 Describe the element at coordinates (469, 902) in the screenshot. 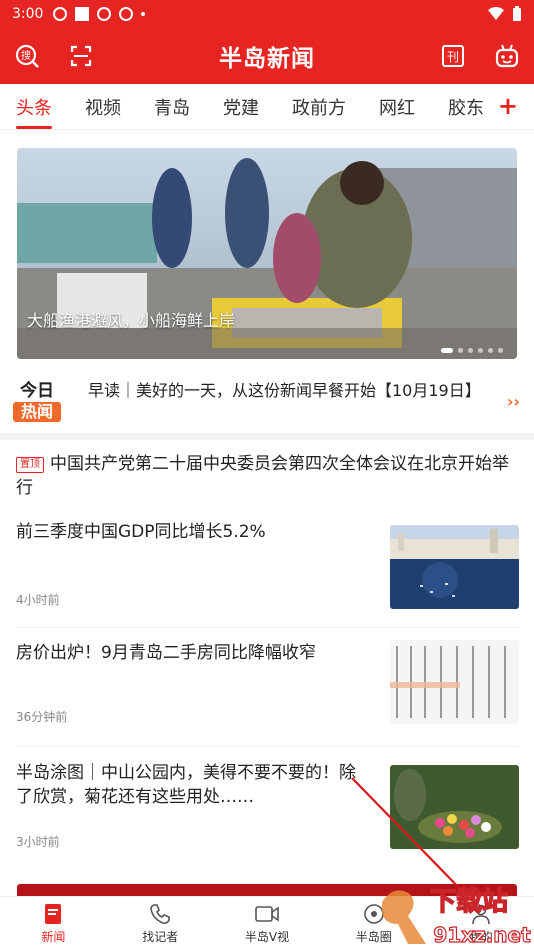

I see `watermark-text: 下载站` at that location.